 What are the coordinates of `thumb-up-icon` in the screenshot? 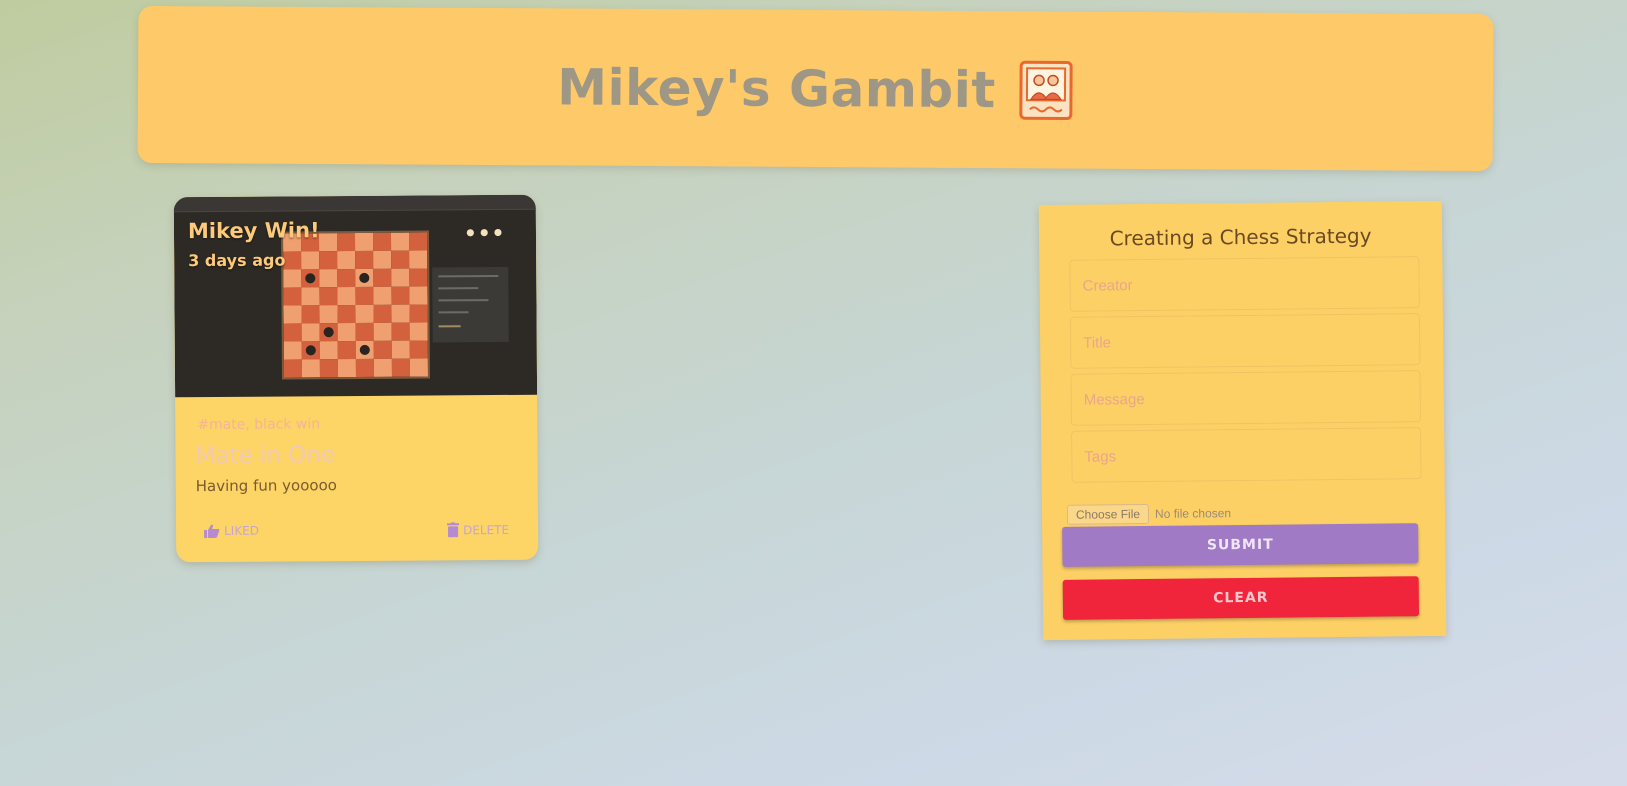 It's located at (212, 531).